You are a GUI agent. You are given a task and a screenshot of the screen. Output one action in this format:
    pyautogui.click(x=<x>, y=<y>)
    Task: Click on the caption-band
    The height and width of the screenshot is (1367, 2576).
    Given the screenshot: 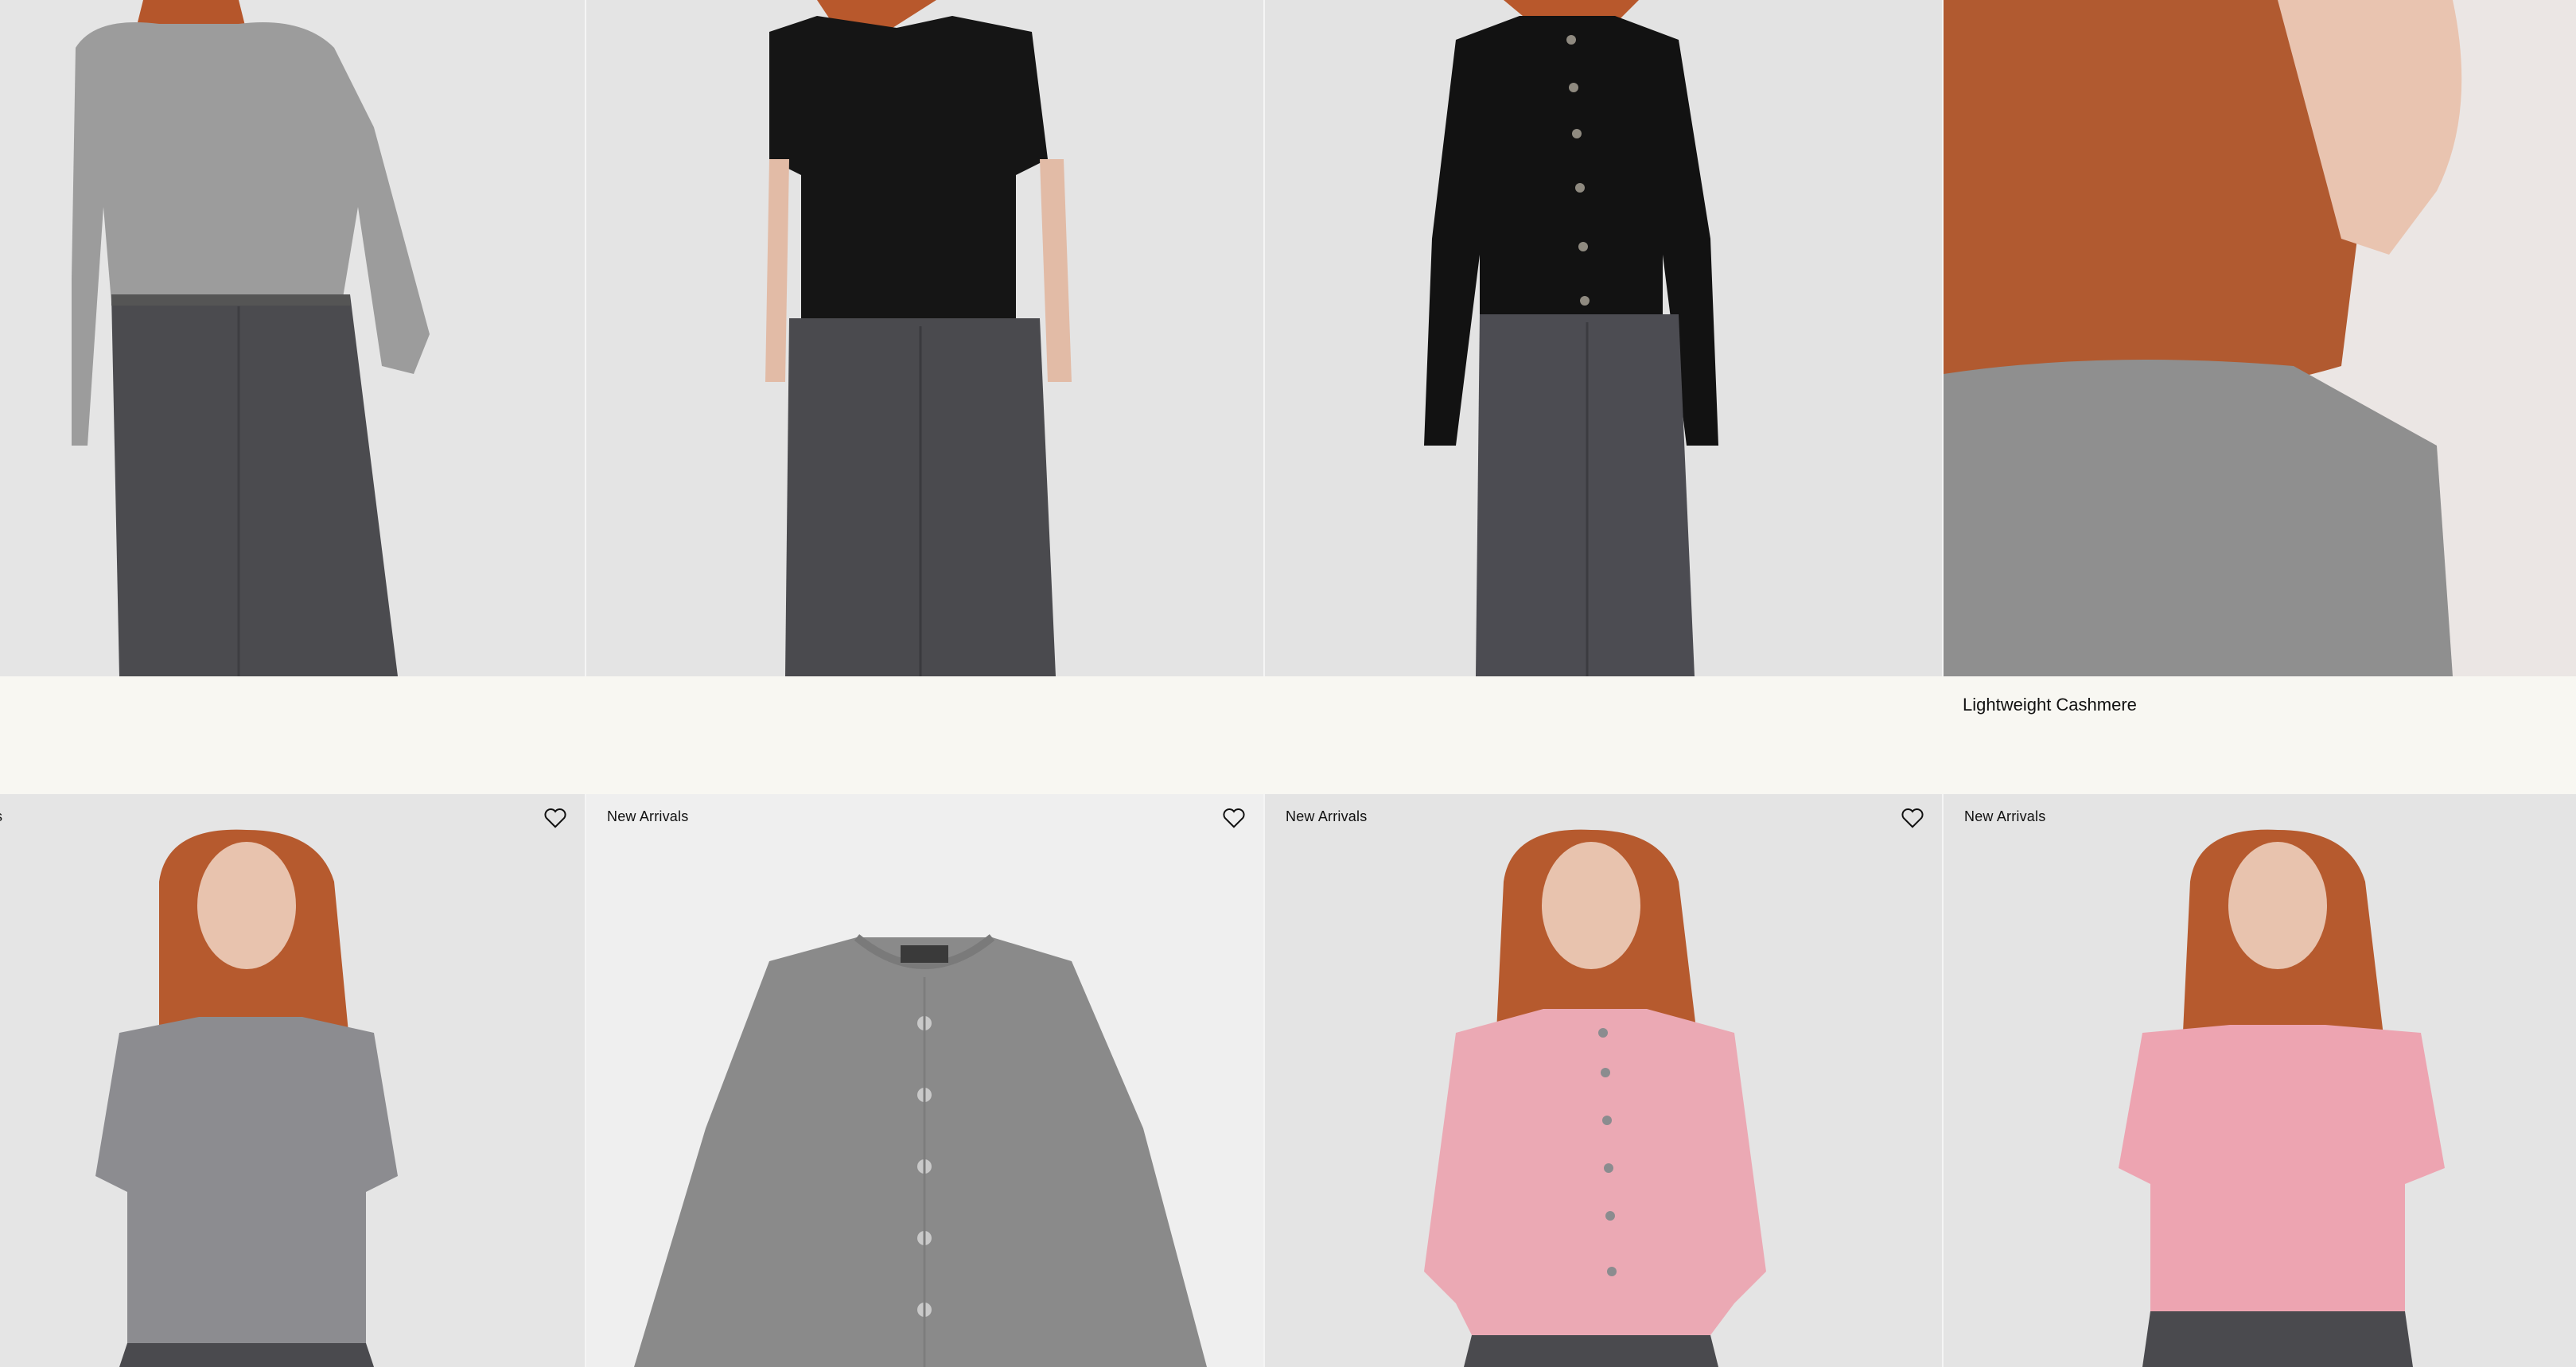 What is the action you would take?
    pyautogui.click(x=1288, y=735)
    